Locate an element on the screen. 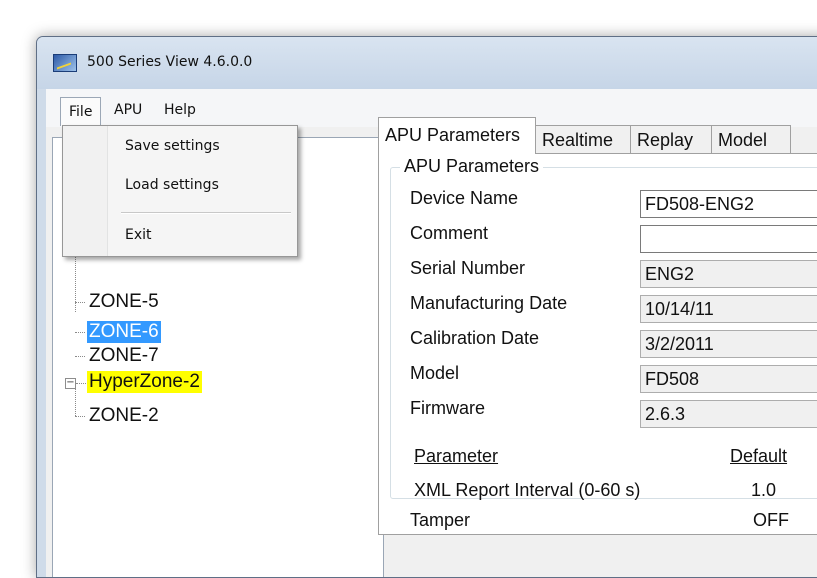 The image size is (817, 578). tab-strip: APU Parameters Realtime Replay Model is located at coordinates (597, 135).